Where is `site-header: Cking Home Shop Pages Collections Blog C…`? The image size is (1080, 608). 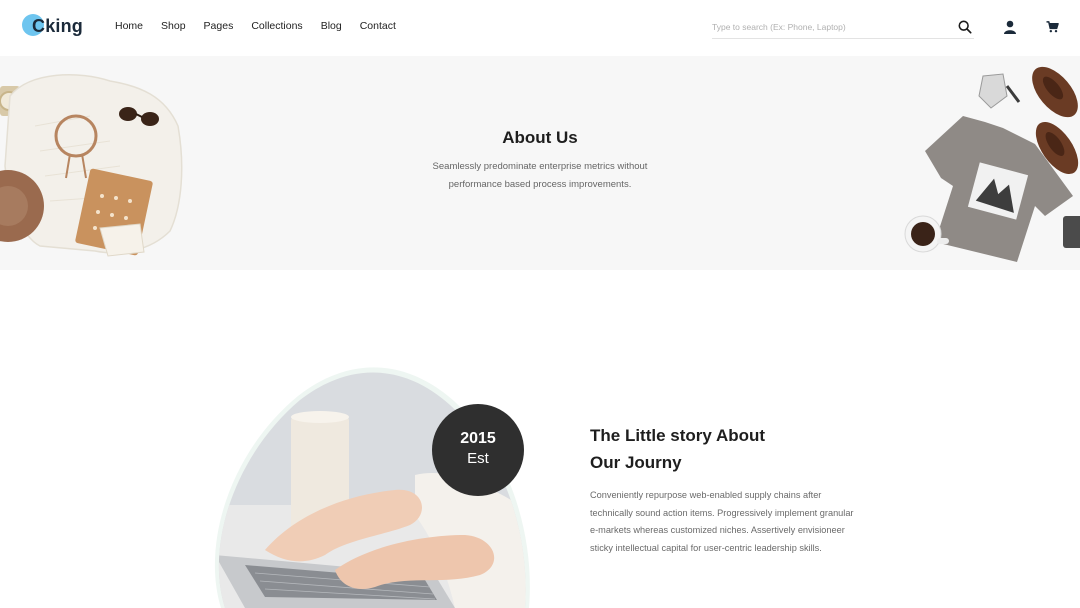 site-header: Cking Home Shop Pages Collections Blog C… is located at coordinates (540, 28).